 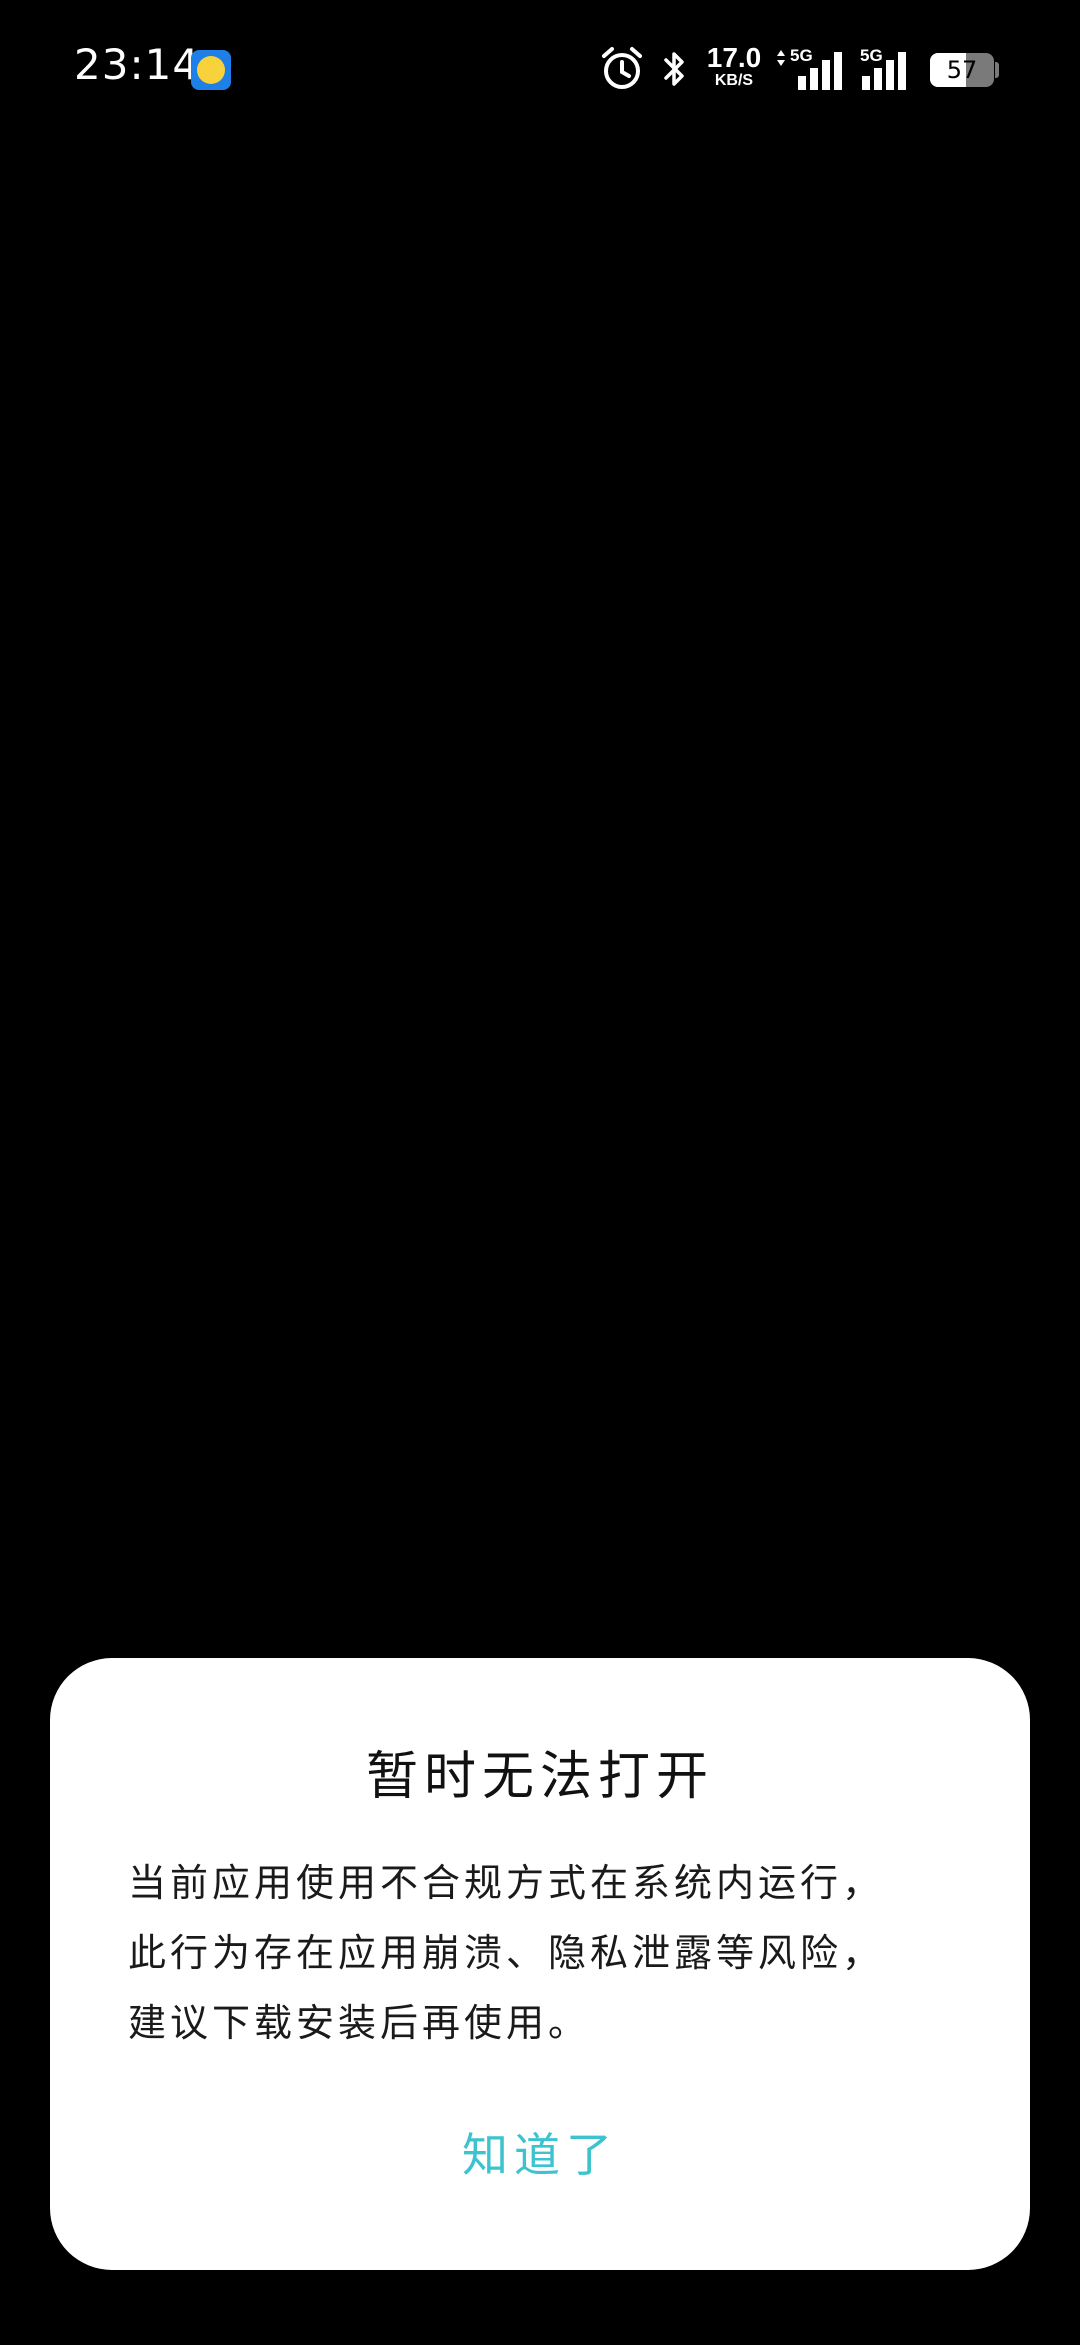 I want to click on dialog-message-line: 当前应用使用不合规方式在系统内运行，, so click(x=506, y=1883).